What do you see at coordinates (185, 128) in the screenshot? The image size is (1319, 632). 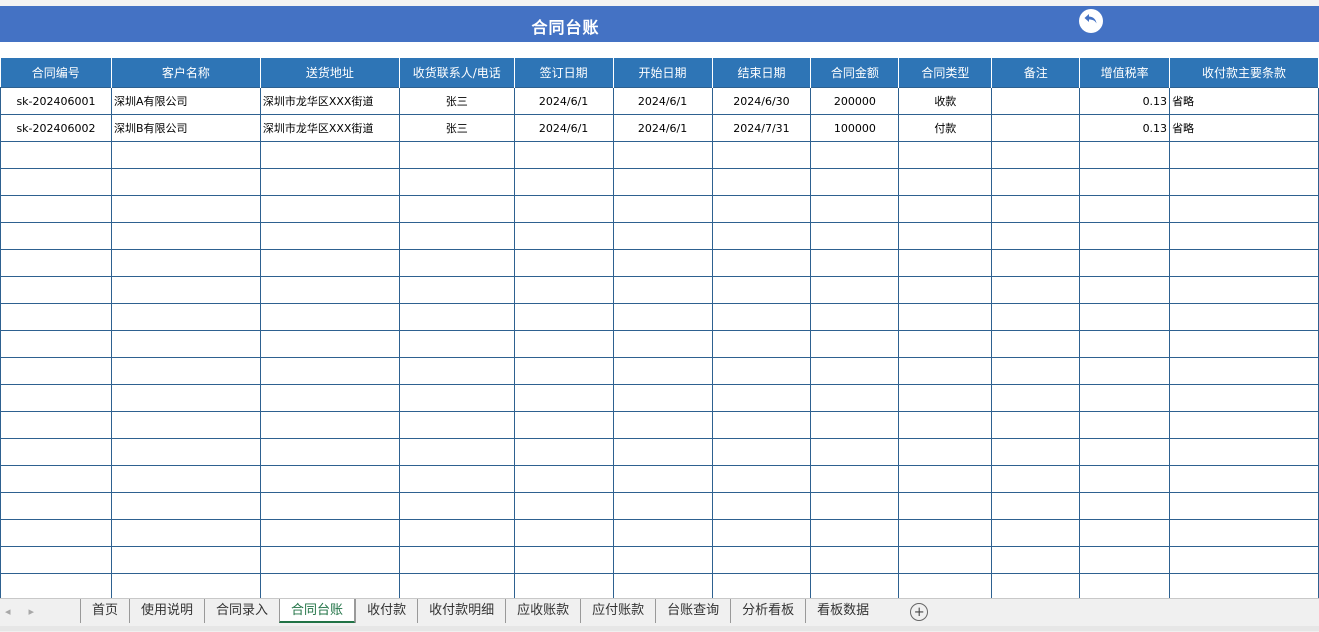 I see `table-cell: 深圳B有限公司` at bounding box center [185, 128].